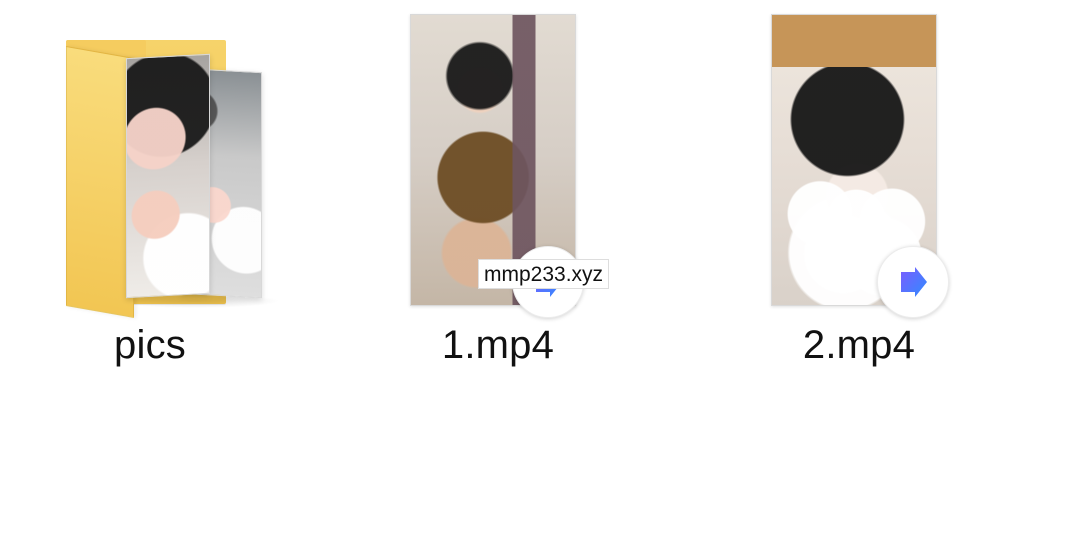 This screenshot has height=546, width=1080. Describe the element at coordinates (859, 345) in the screenshot. I see `video-label-2: 2.mp4` at that location.